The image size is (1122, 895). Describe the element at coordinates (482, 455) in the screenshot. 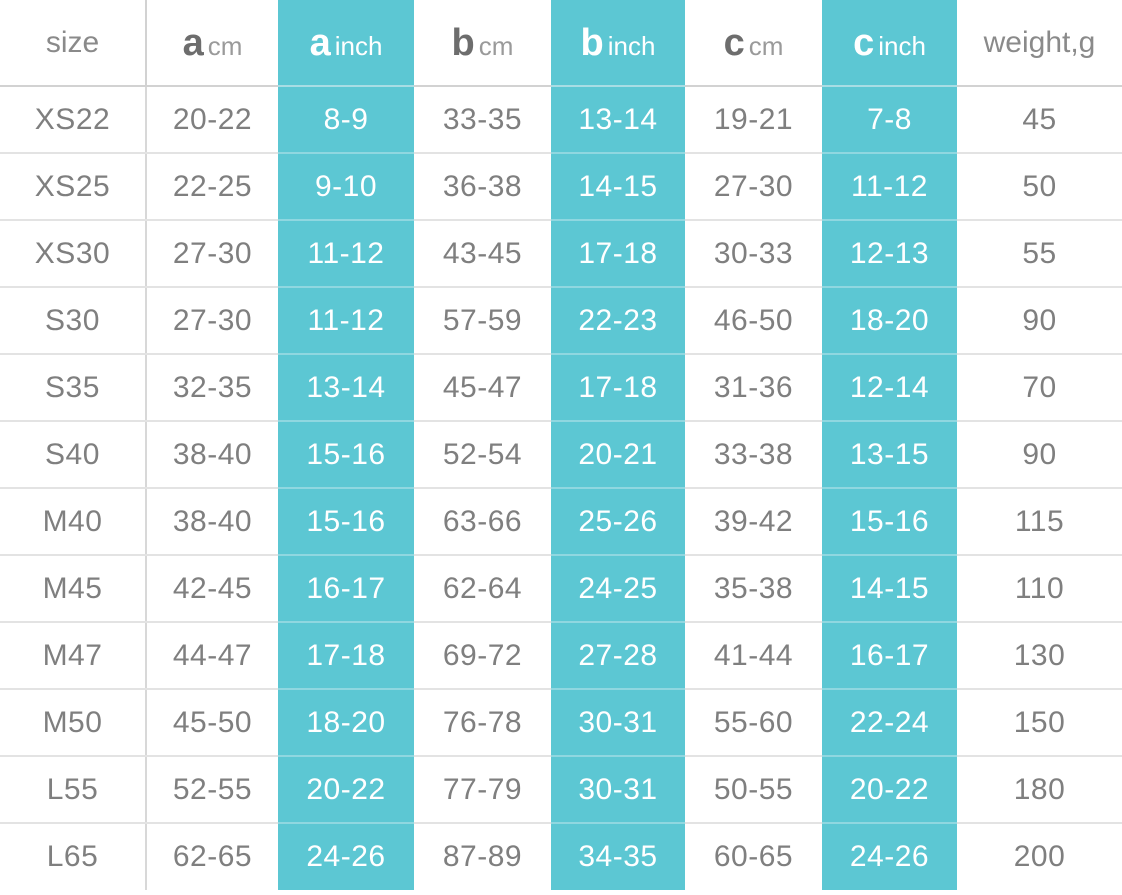

I see `cell-b-cm: 52-54` at that location.